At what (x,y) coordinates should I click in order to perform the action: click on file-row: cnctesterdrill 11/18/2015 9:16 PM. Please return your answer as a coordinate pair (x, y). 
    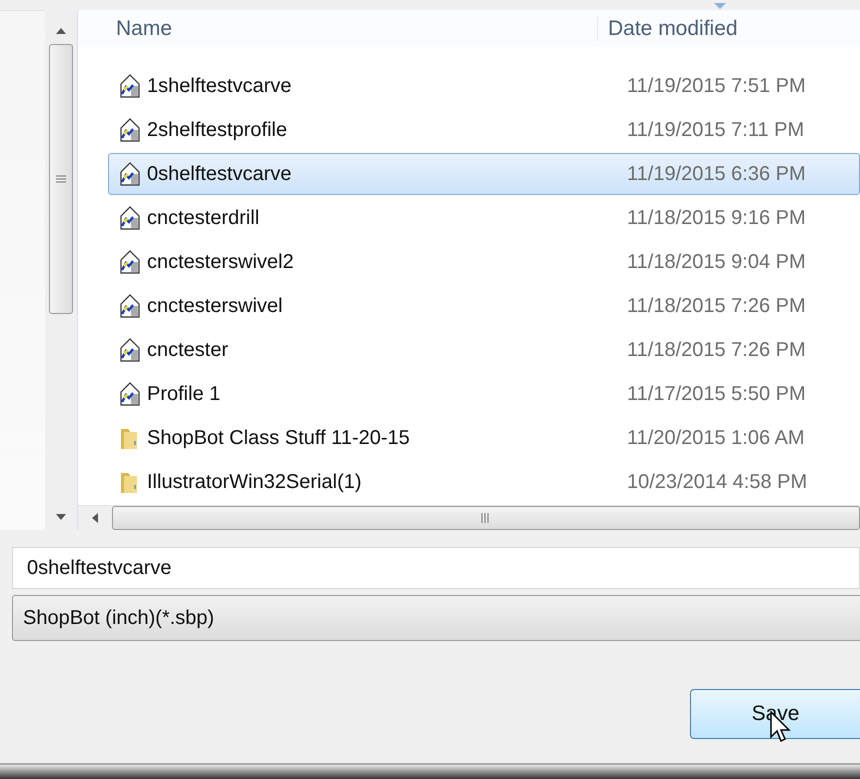
    Looking at the image, I should click on (484, 218).